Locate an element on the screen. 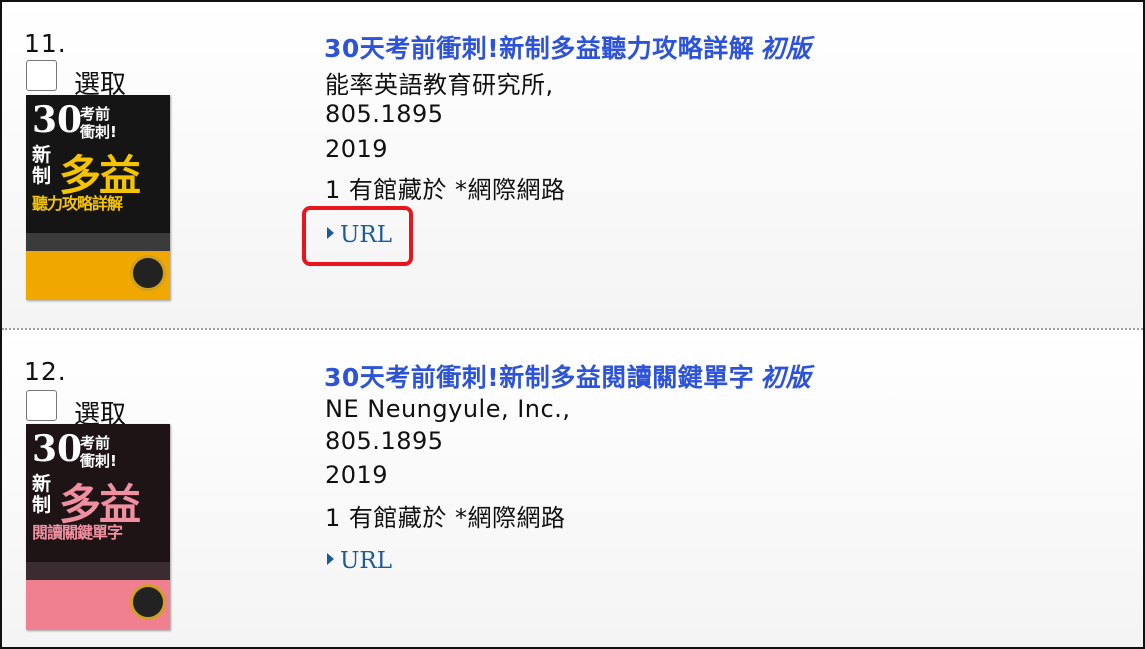  publisher: 能率英語教育研究所, is located at coordinates (439, 85).